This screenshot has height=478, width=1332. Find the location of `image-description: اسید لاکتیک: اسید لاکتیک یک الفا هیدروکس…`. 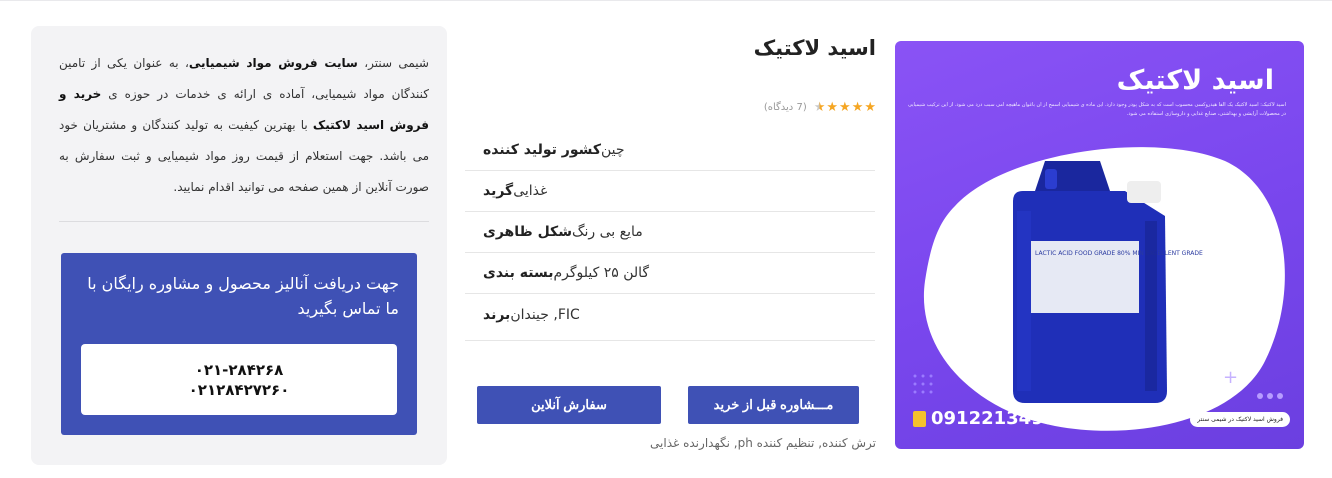

image-description: اسید لاکتیک: اسید لاکتیک یک الفا هیدروکس… is located at coordinates (1096, 109).